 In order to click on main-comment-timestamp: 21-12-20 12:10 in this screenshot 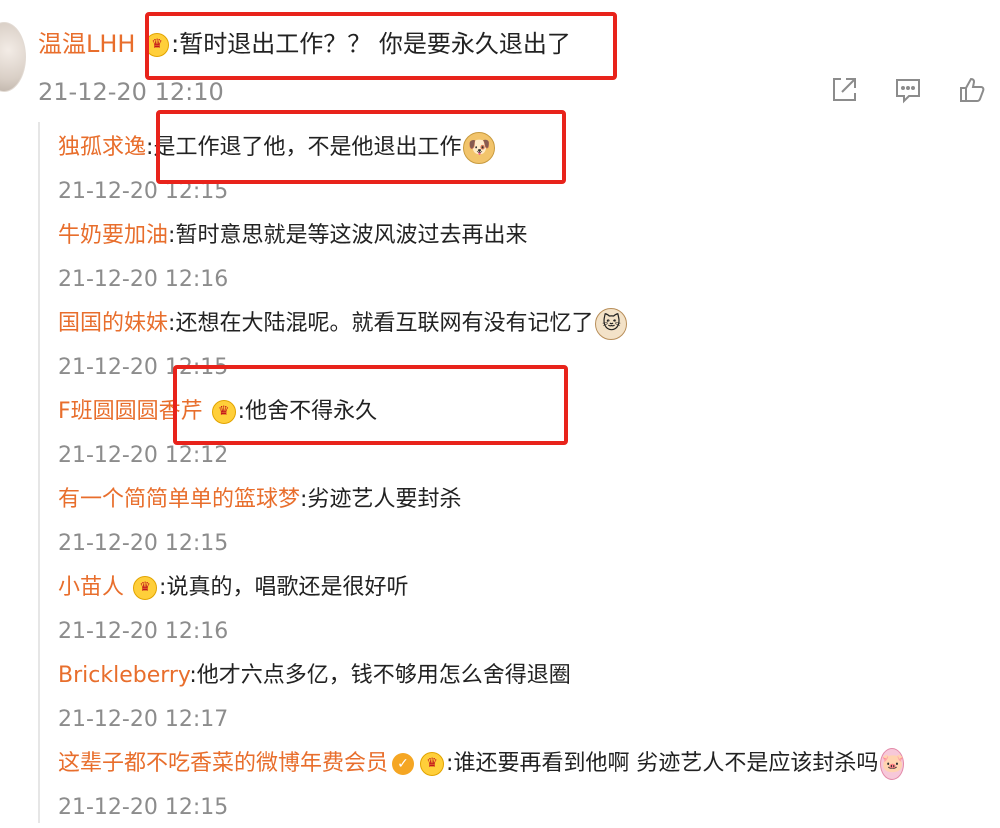, I will do `click(131, 92)`.